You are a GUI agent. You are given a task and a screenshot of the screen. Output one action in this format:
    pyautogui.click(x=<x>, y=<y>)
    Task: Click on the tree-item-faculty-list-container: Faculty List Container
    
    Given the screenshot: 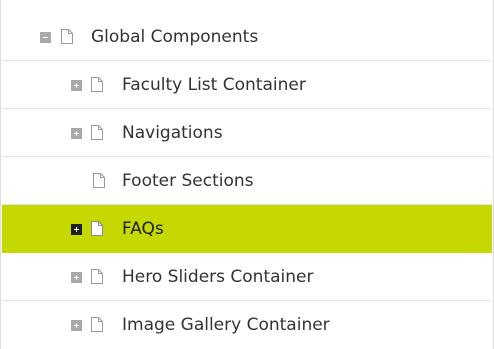 What is the action you would take?
    pyautogui.click(x=247, y=85)
    